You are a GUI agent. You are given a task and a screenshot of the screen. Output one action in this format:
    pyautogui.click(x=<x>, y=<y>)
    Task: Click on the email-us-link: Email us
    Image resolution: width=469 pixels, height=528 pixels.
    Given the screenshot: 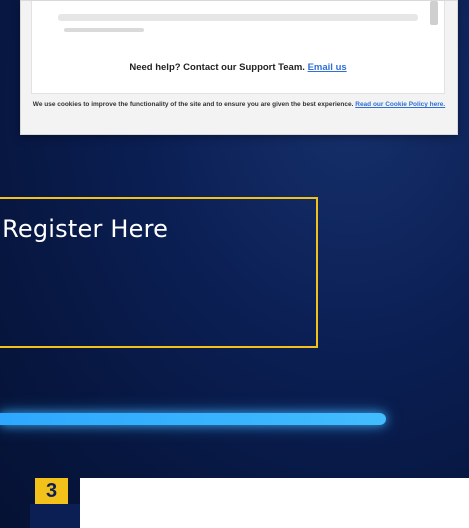 What is the action you would take?
    pyautogui.click(x=327, y=67)
    